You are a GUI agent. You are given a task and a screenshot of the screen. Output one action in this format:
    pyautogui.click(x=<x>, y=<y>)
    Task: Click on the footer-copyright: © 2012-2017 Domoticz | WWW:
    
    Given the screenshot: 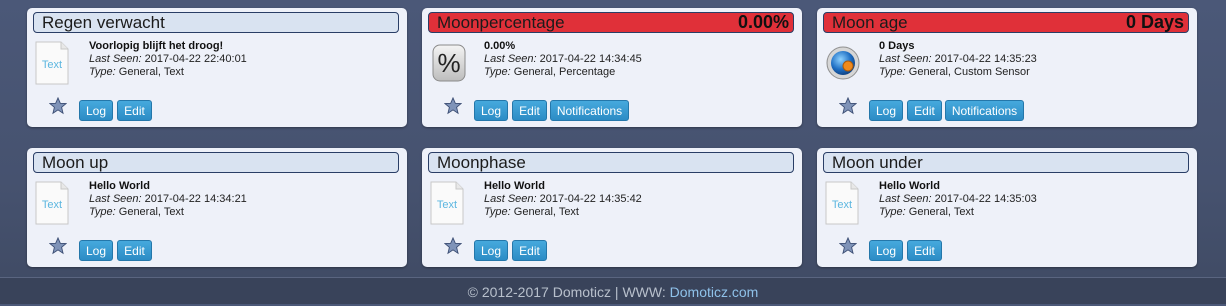 What is the action you would take?
    pyautogui.click(x=568, y=292)
    